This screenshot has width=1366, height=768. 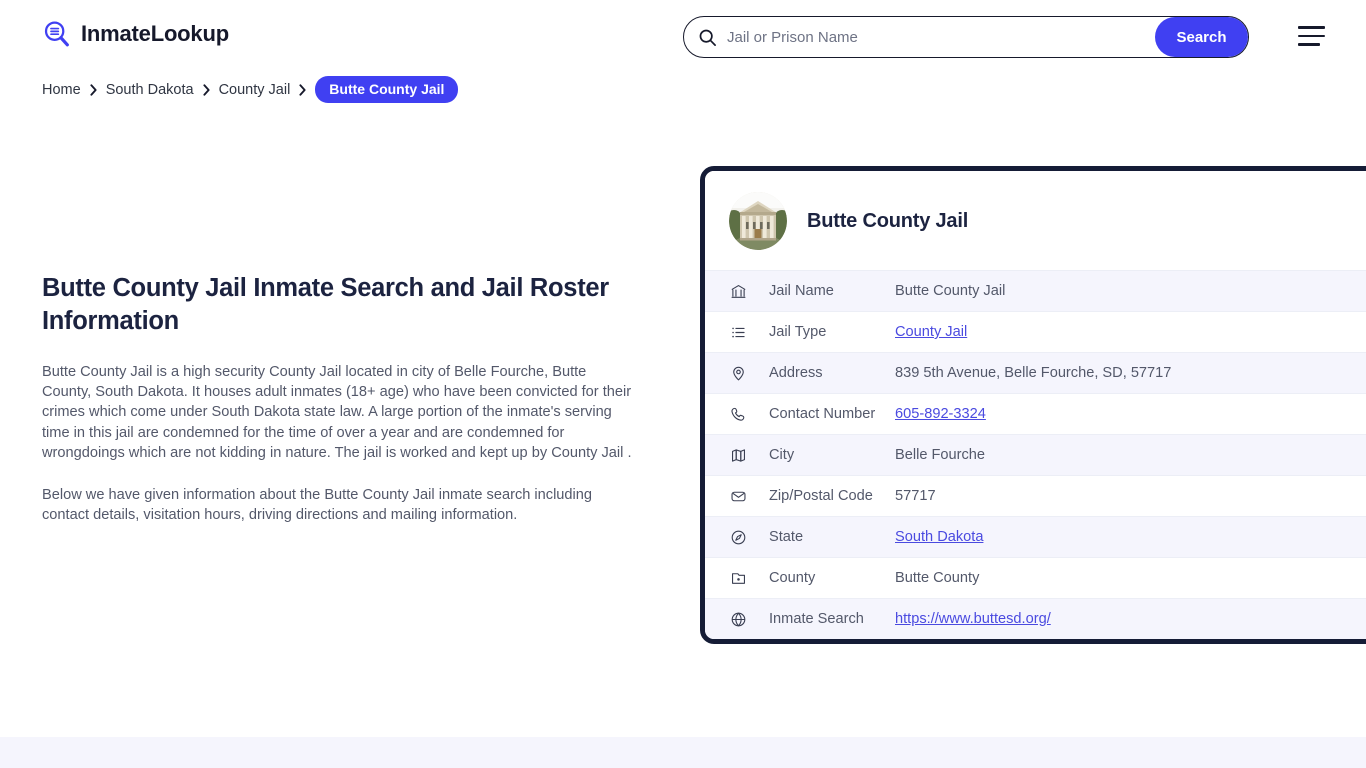 I want to click on list-icon, so click(x=738, y=332).